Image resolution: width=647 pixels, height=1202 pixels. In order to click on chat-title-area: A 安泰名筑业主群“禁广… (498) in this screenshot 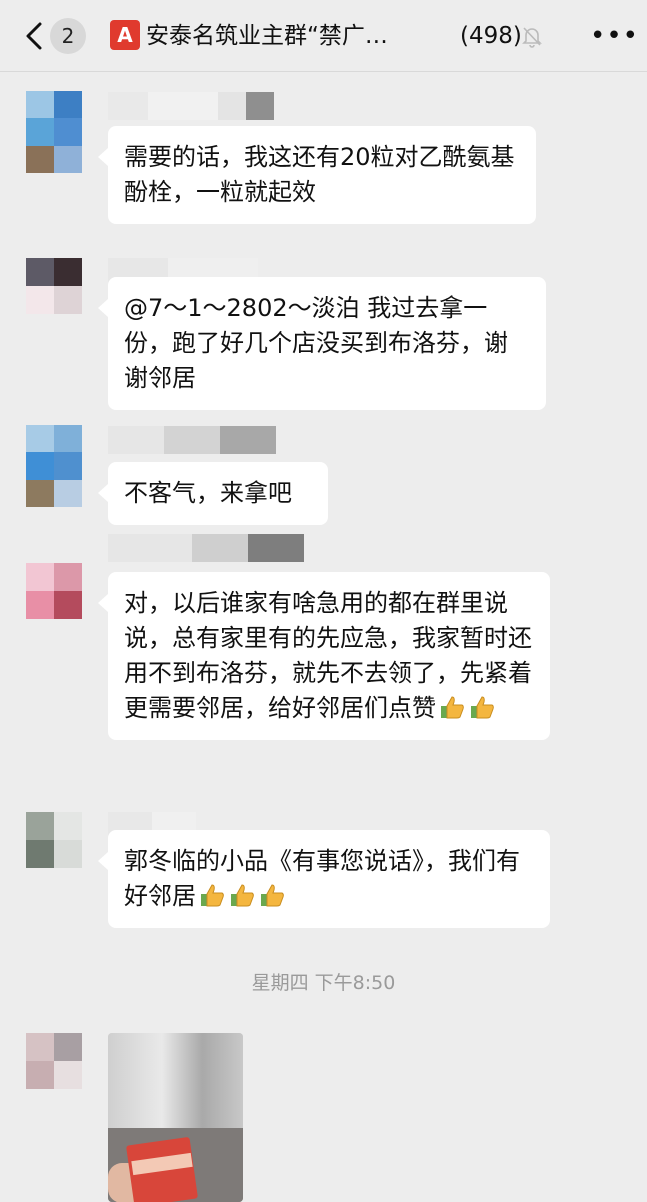, I will do `click(335, 36)`.